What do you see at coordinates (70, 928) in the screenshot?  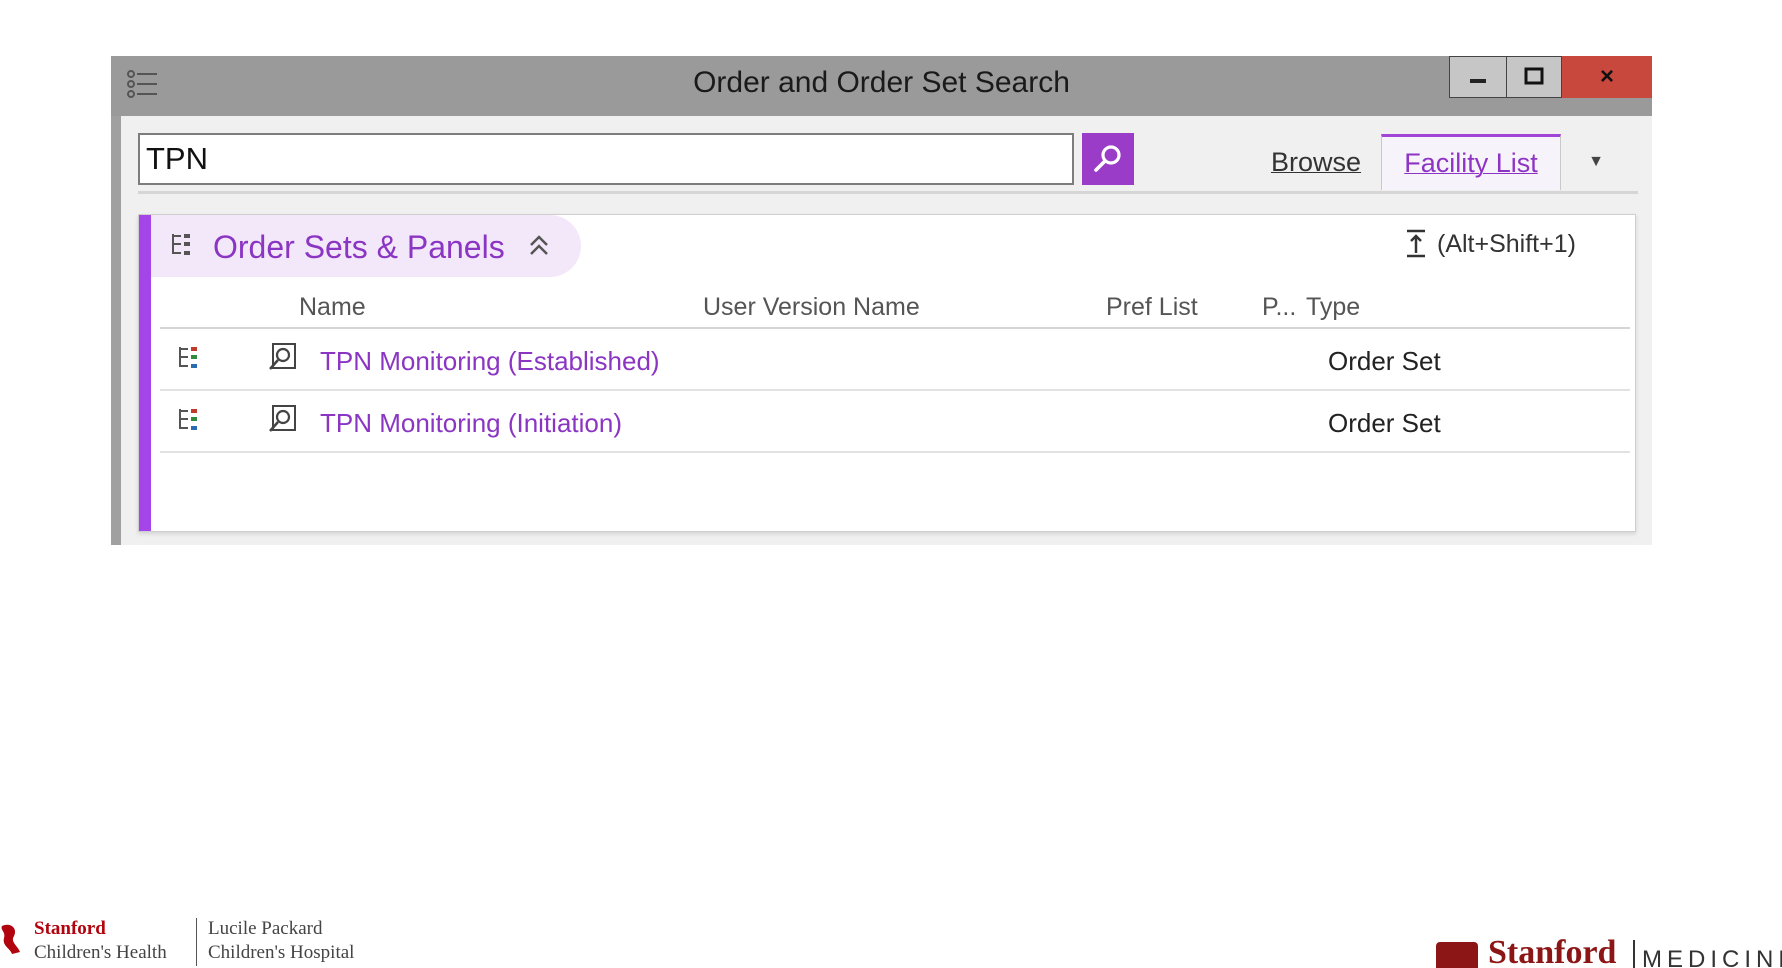 I see `logo-line-stanford: Stanford` at bounding box center [70, 928].